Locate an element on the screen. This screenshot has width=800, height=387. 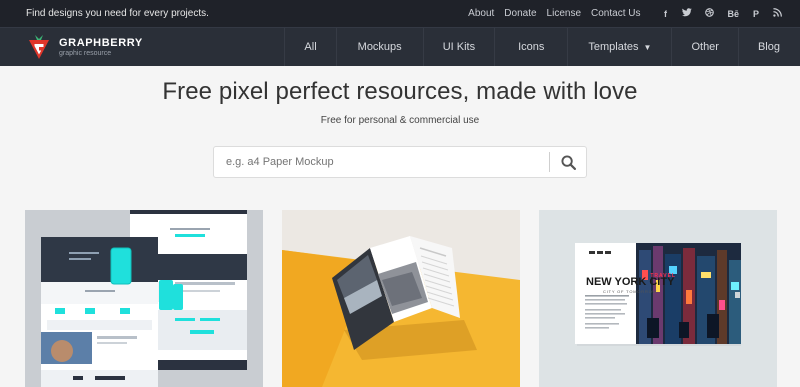
nav-item-mockups: Mockups is located at coordinates (379, 47).